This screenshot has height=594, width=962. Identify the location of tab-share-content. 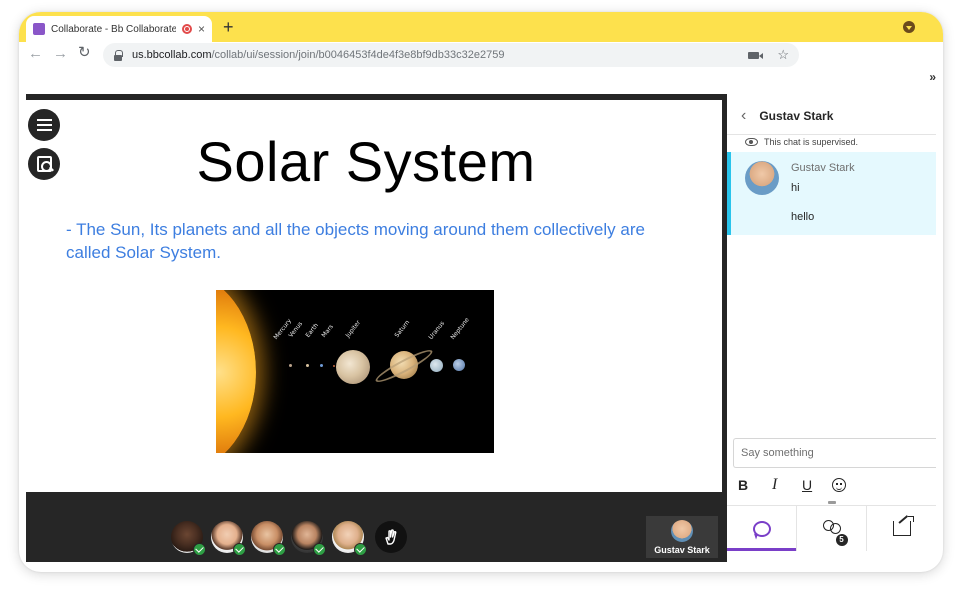
(901, 528).